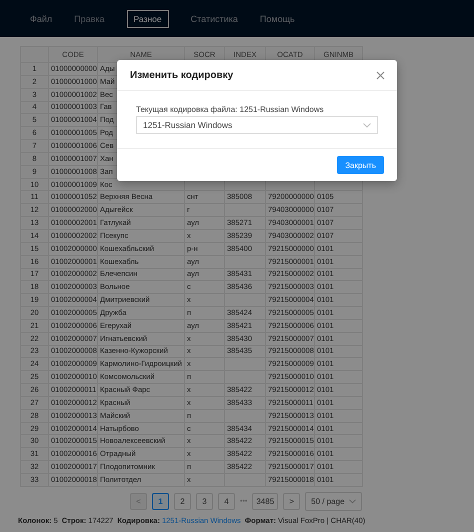 Image resolution: width=474 pixels, height=532 pixels. Describe the element at coordinates (277, 19) in the screenshot. I see `menu-item: Помощь` at that location.